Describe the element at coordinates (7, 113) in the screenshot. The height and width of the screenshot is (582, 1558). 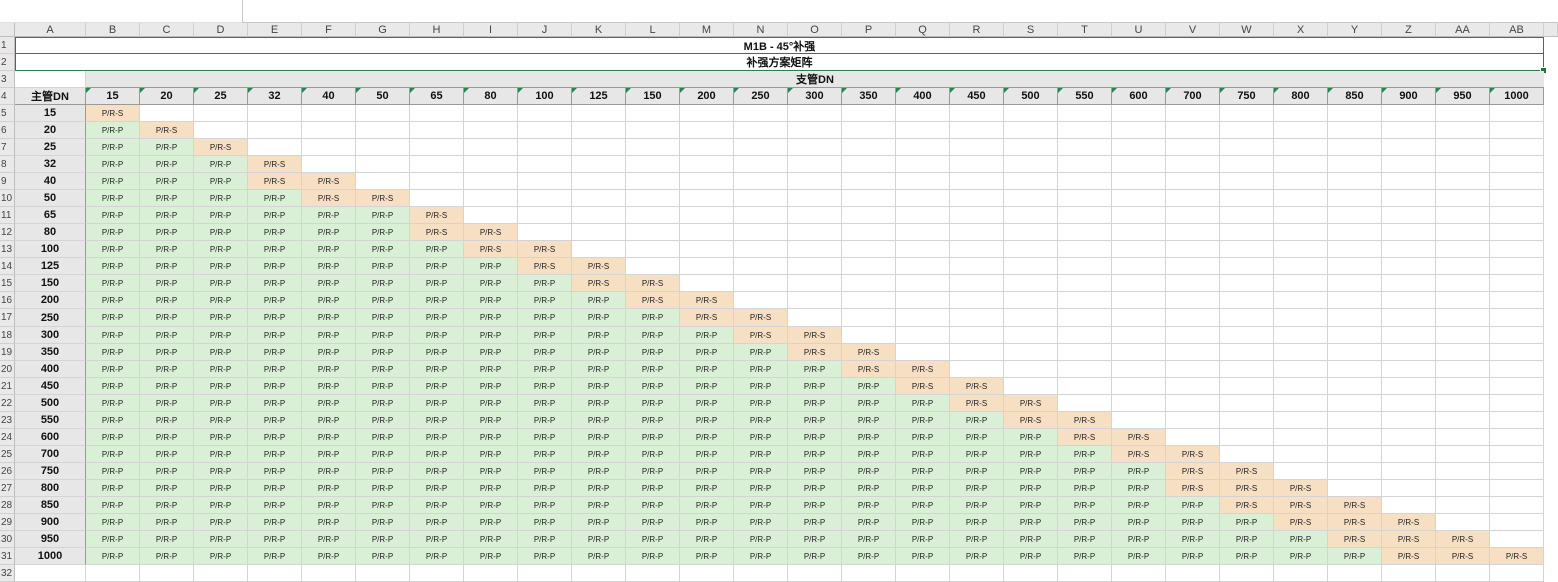
I see `row-header-5: 5` at that location.